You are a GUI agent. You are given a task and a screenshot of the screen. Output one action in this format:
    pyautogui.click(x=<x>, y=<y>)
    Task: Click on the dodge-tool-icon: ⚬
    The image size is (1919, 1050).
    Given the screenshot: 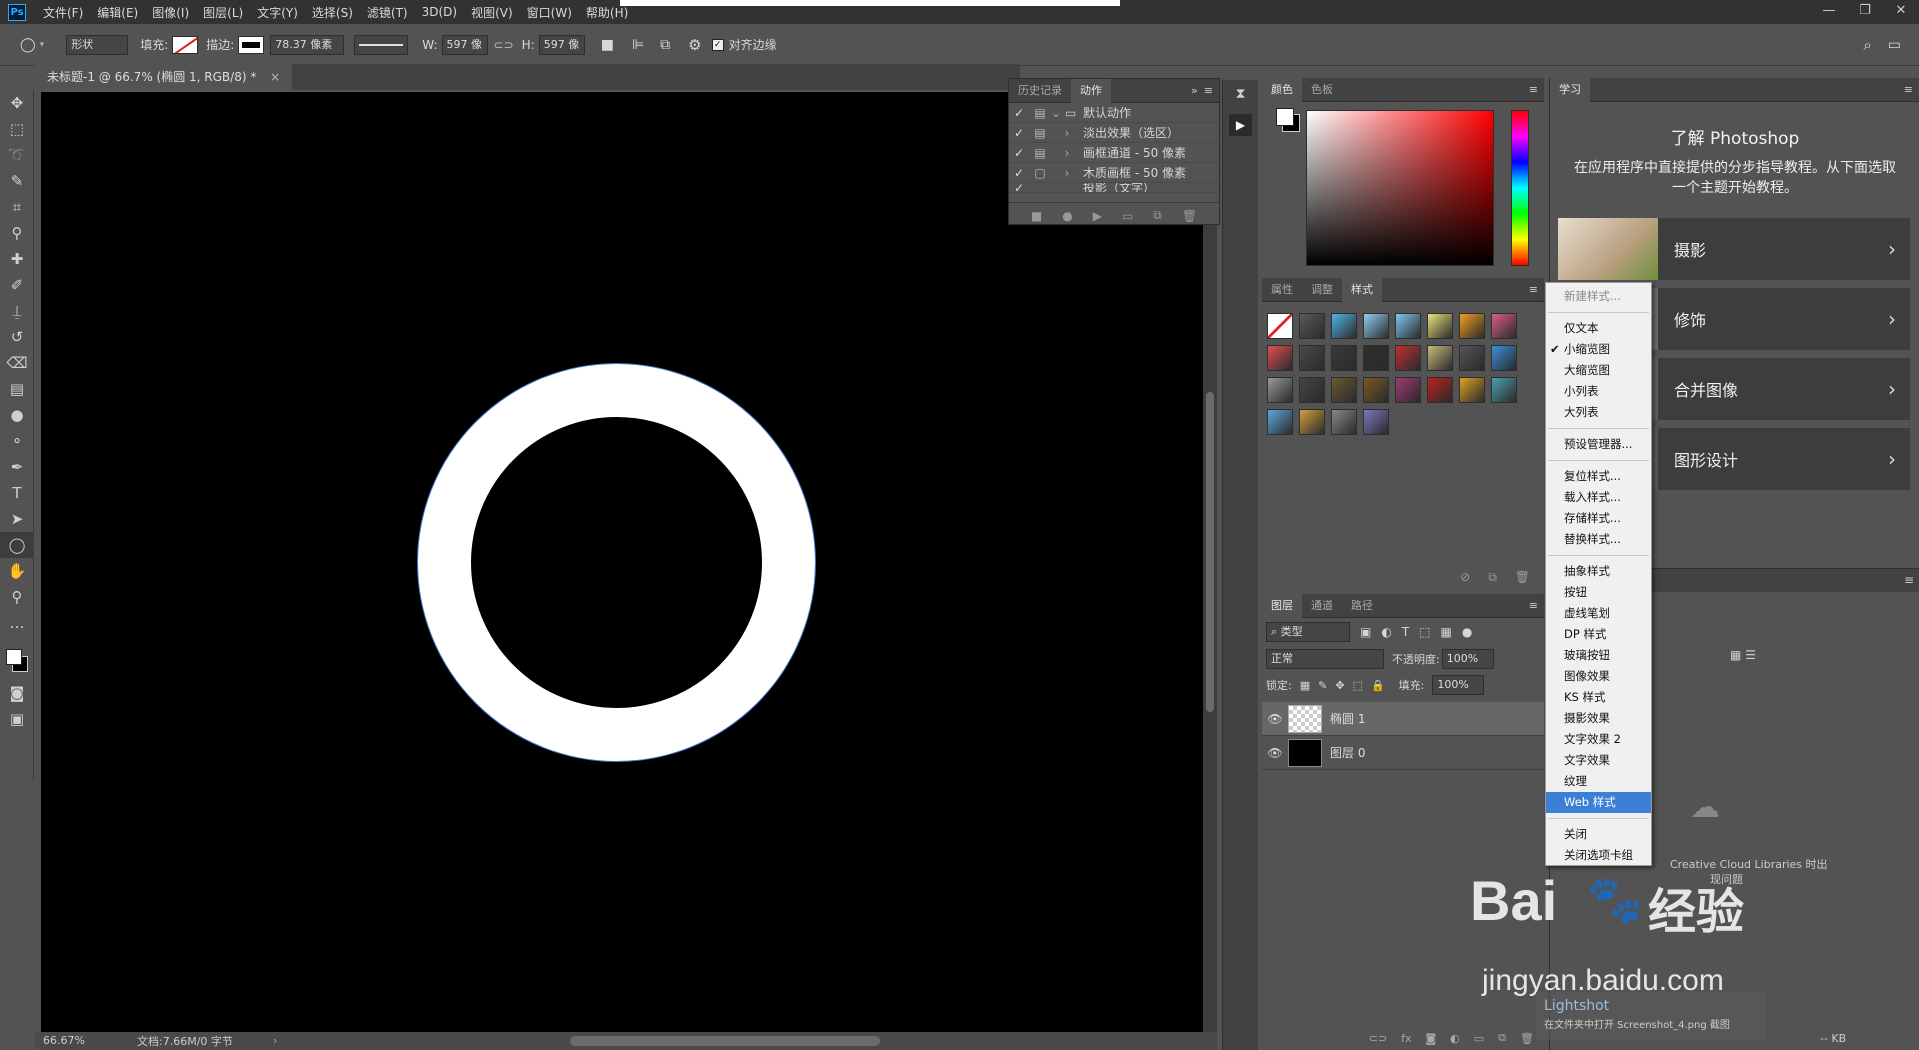 What is the action you would take?
    pyautogui.click(x=17, y=441)
    